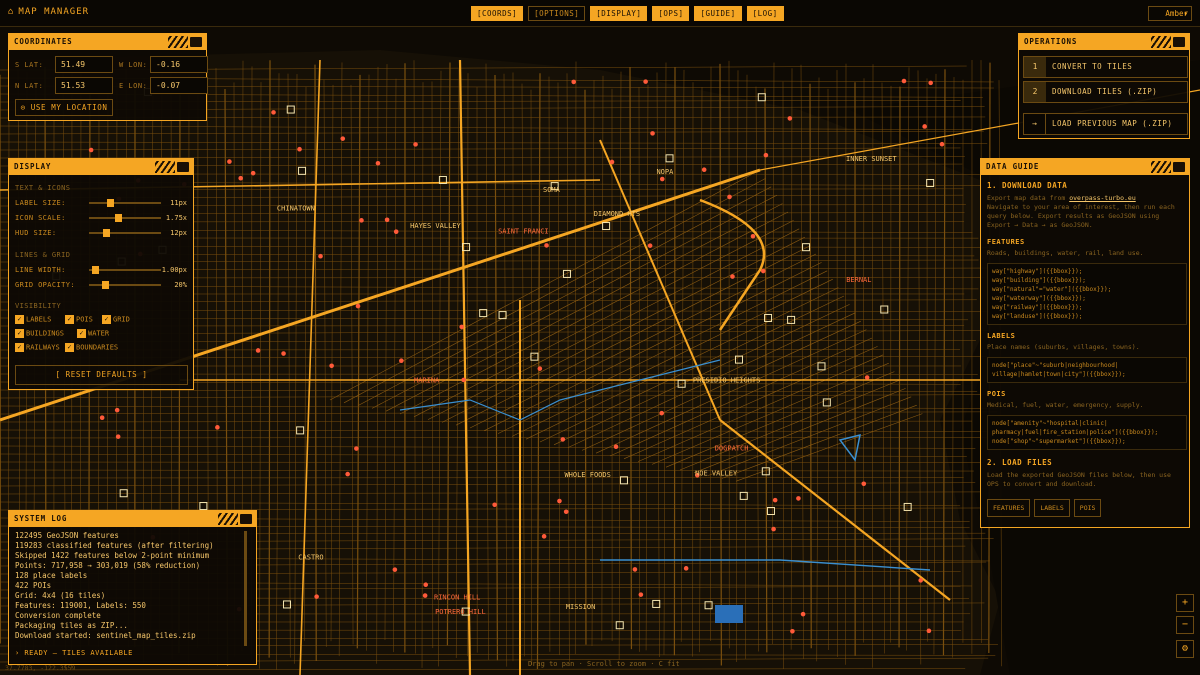 The height and width of the screenshot is (675, 1200). Describe the element at coordinates (39, 333) in the screenshot. I see `check-buildings: ✓ BUILDINGS` at that location.